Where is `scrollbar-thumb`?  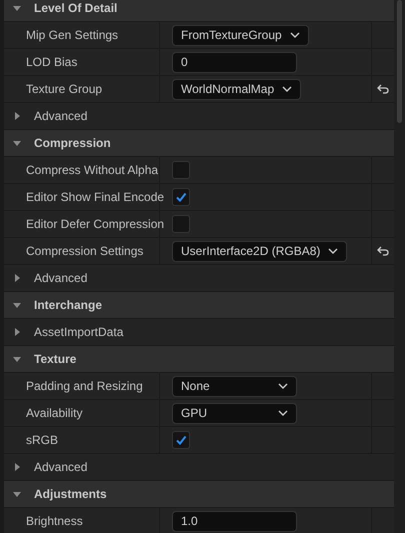 scrollbar-thumb is located at coordinates (399, 61).